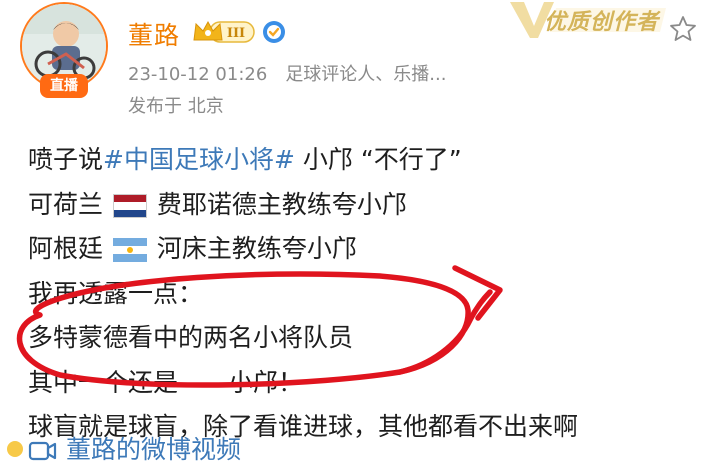 This screenshot has width=720, height=466. Describe the element at coordinates (368, 249) in the screenshot. I see `content-line-3: 阿根廷 河床主教练夸小邝` at that location.